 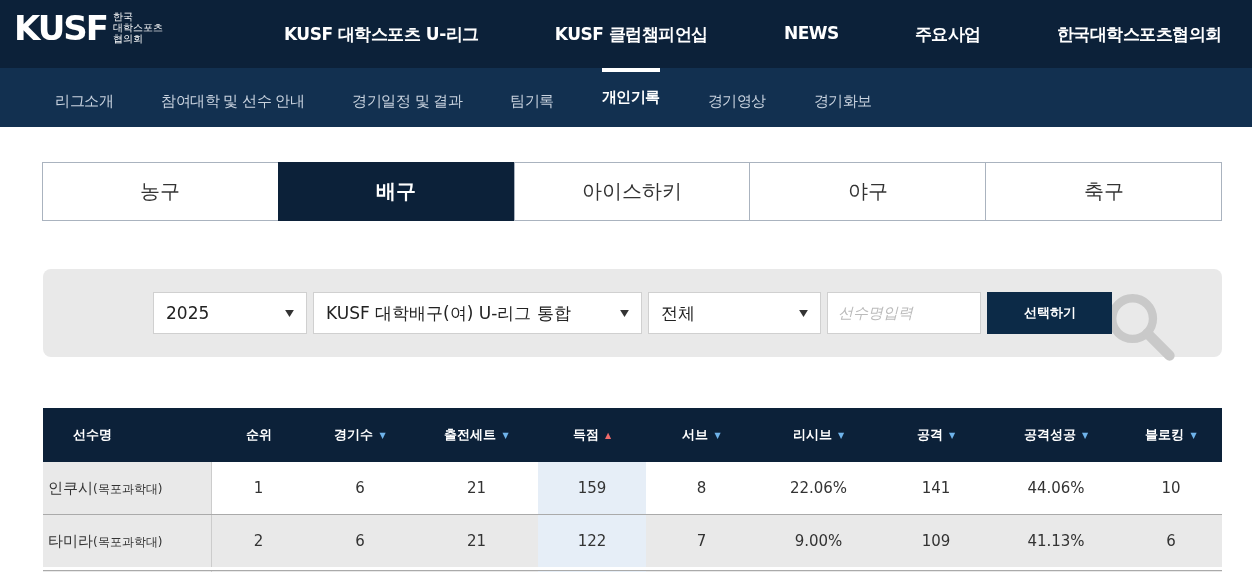 I want to click on main-nav-link: 주요사업, so click(x=947, y=34).